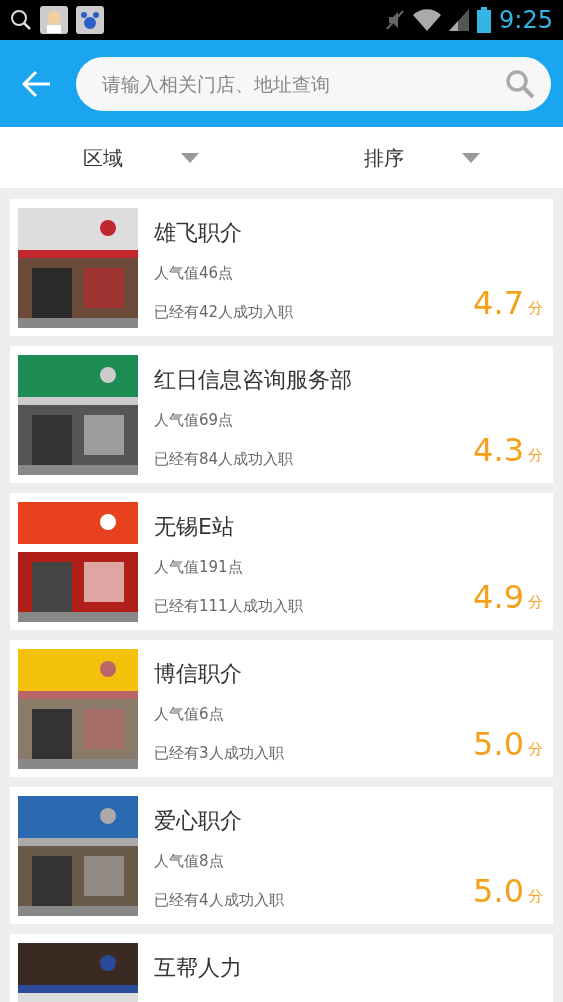  Describe the element at coordinates (281, 267) in the screenshot. I see `store-card: 雄飞职介 人气值46点 已经有42人成功入职 4.7 分` at that location.